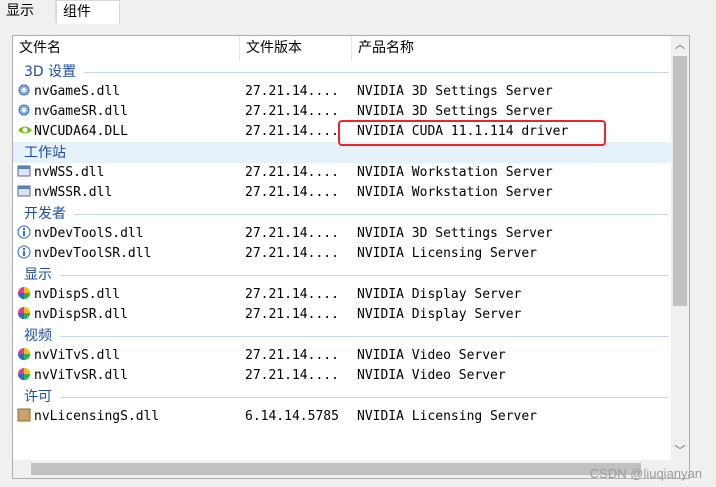  Describe the element at coordinates (81, 314) in the screenshot. I see `filename: nvDispSR.dll` at that location.